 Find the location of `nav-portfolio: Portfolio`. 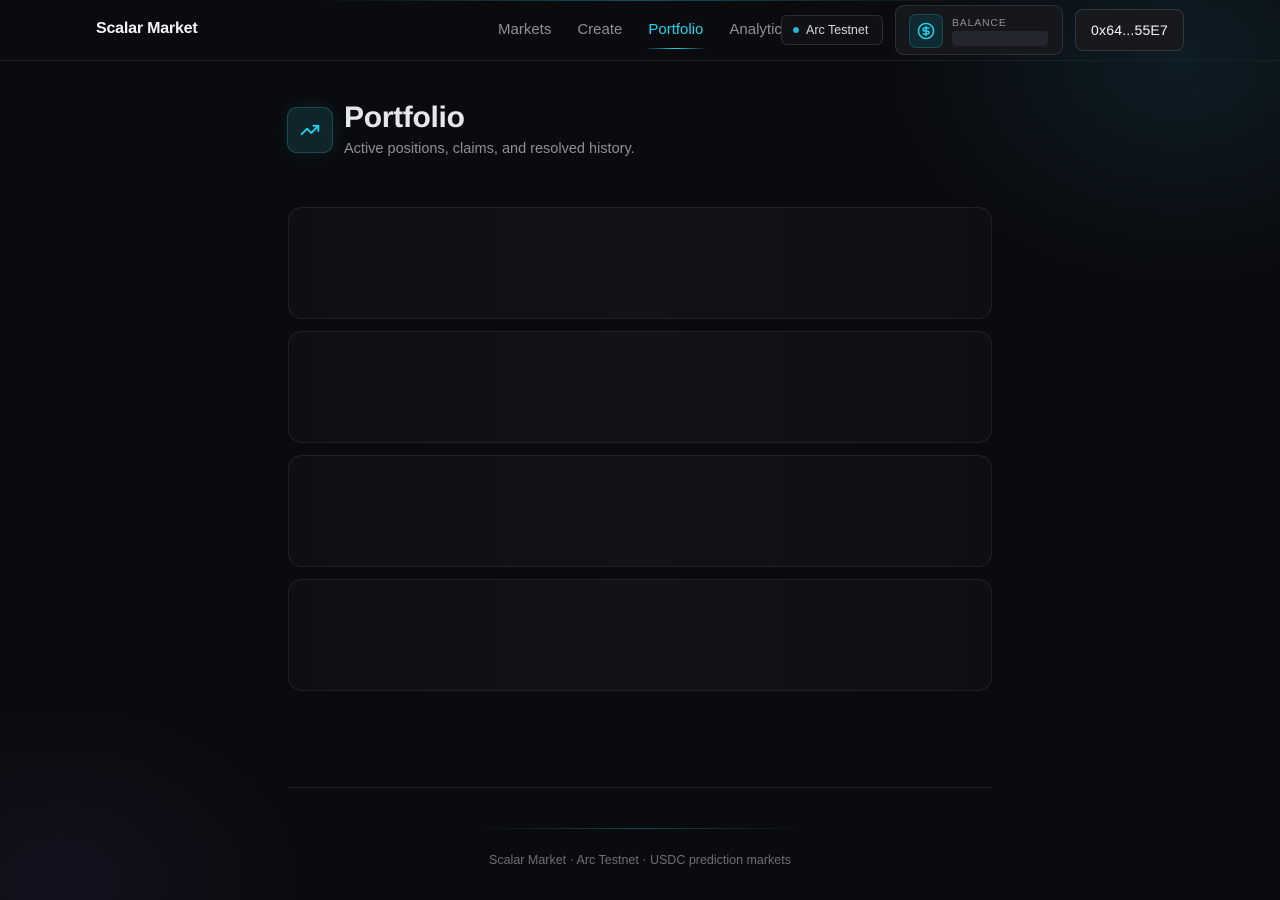

nav-portfolio: Portfolio is located at coordinates (676, 35).